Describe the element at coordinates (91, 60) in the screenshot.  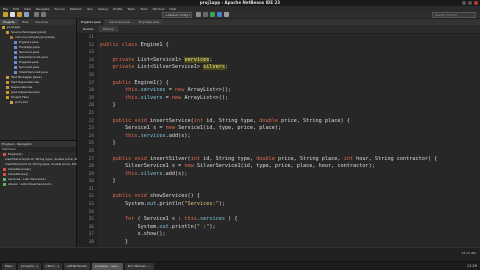
I see `line-number: 14` at that location.